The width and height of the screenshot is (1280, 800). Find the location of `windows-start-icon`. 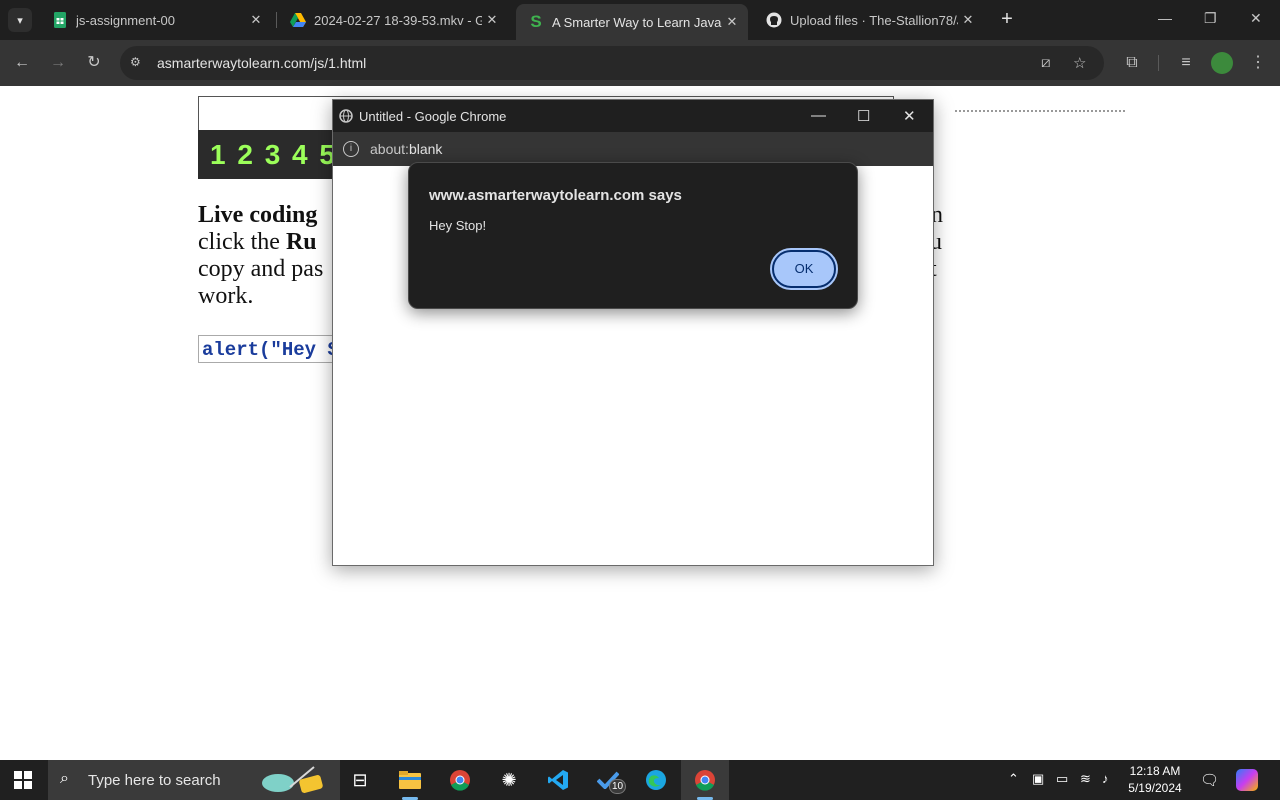

windows-start-icon is located at coordinates (23, 780).